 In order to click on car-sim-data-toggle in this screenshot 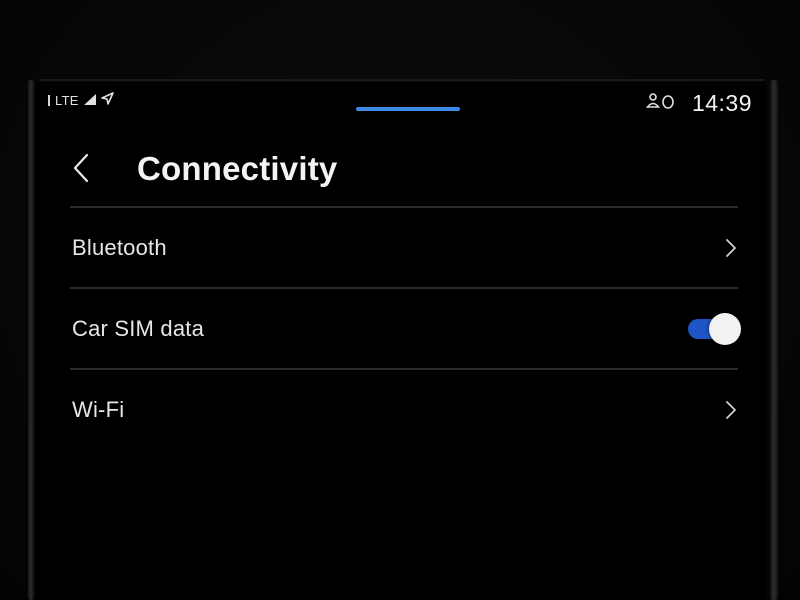, I will do `click(715, 328)`.